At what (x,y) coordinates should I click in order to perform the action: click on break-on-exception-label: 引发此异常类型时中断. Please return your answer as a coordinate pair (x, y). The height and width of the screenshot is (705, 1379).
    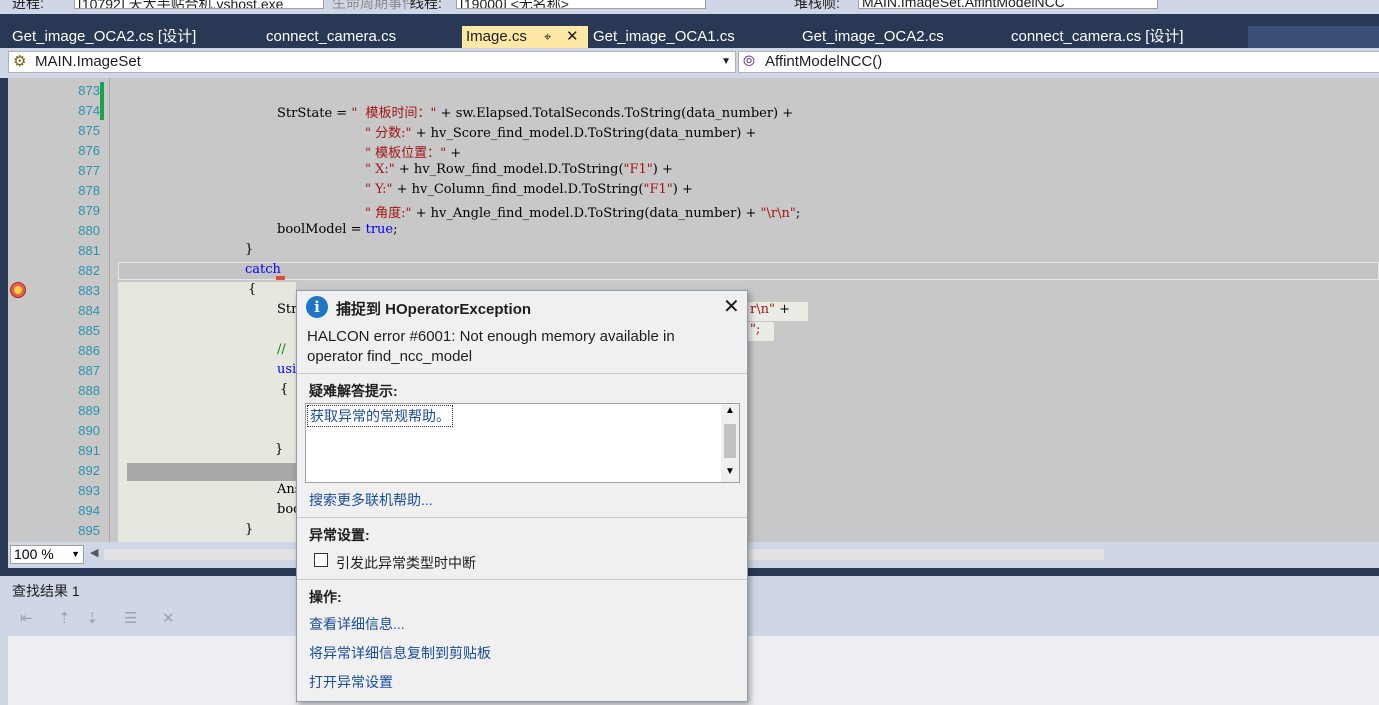
    Looking at the image, I should click on (406, 563).